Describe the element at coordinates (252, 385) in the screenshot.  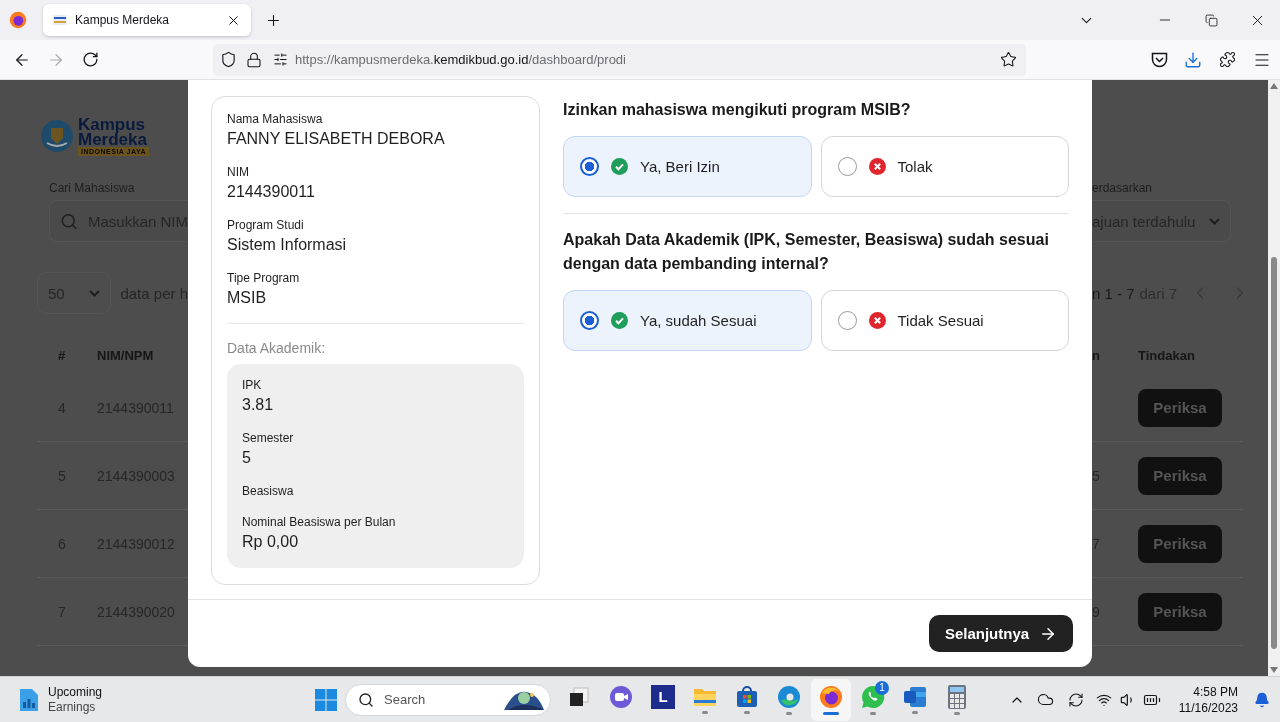
I see `field-label: IPK` at that location.